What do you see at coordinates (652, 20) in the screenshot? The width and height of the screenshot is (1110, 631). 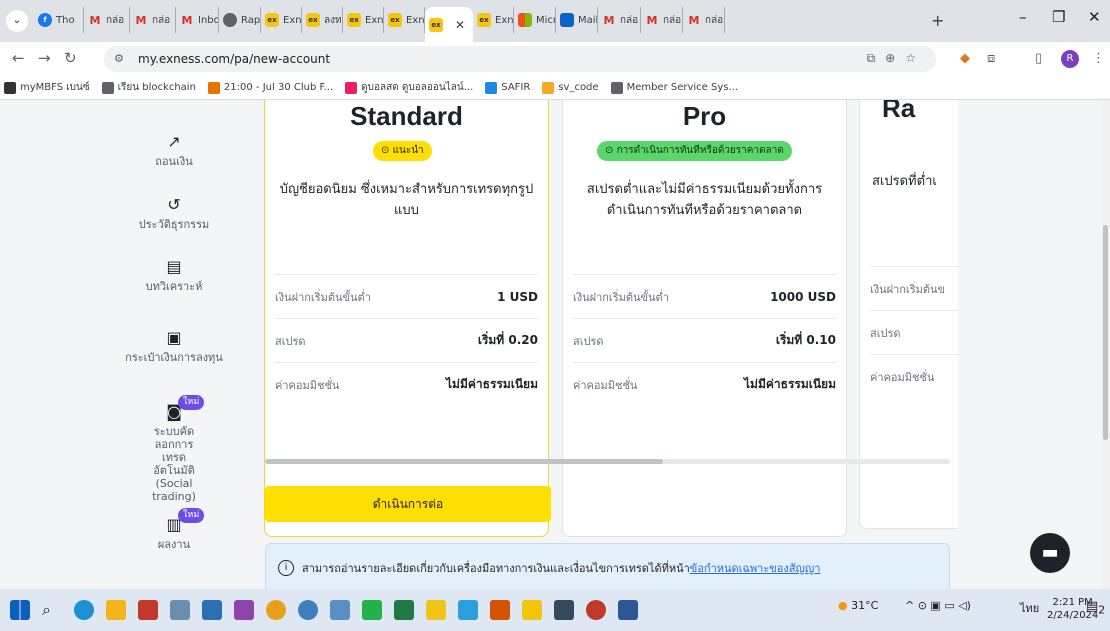 I see `gmail-icon: M` at bounding box center [652, 20].